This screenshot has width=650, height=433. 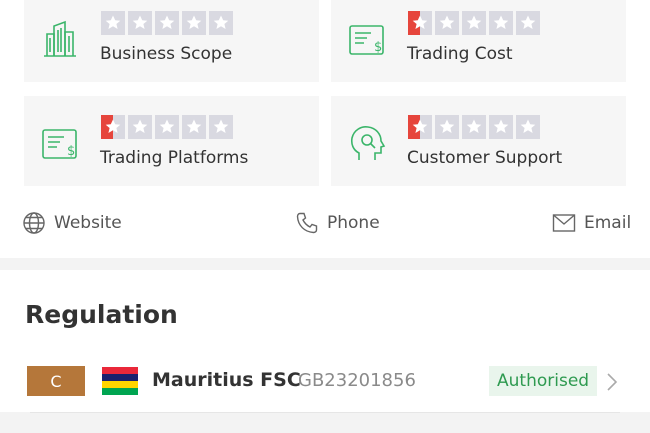 What do you see at coordinates (171, 41) in the screenshot?
I see `rating-card-business-scope: Business Scope` at bounding box center [171, 41].